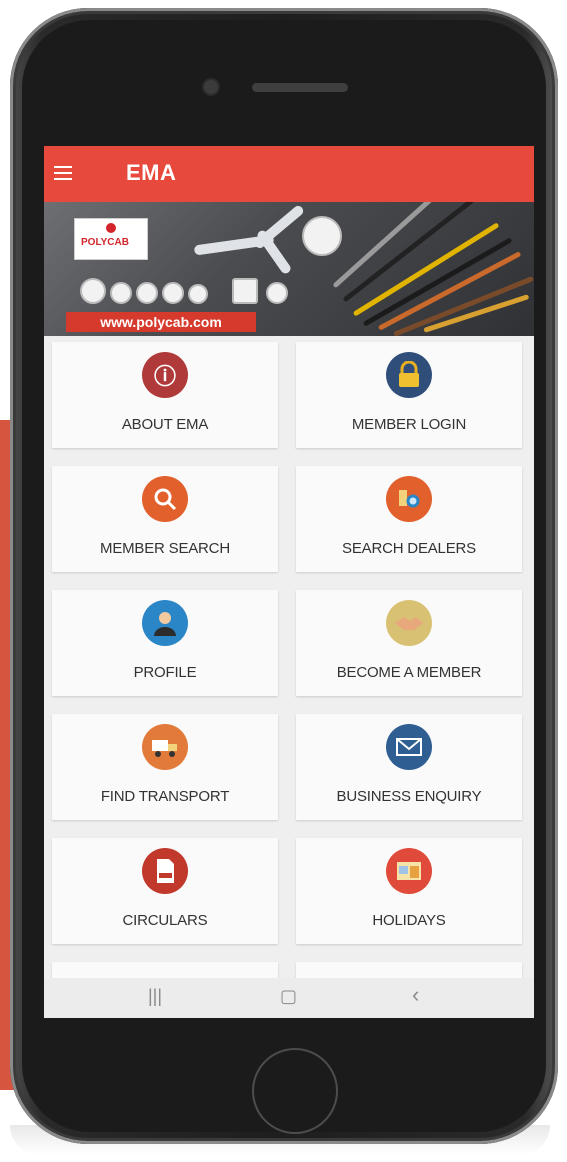 The height and width of the screenshot is (1162, 567). What do you see at coordinates (211, 87) in the screenshot?
I see `front-camera` at bounding box center [211, 87].